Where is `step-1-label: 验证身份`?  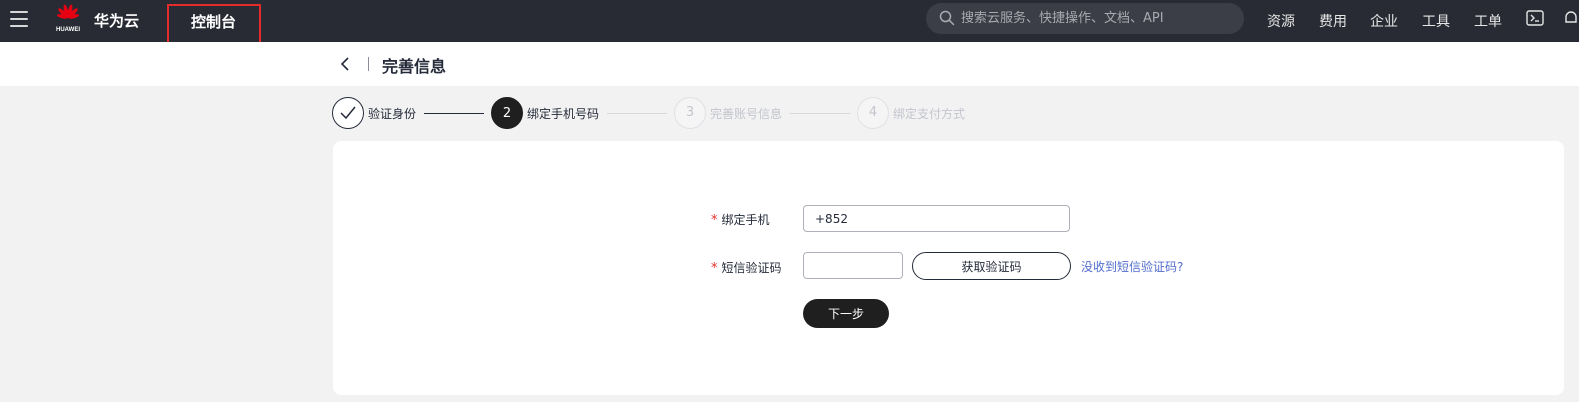 step-1-label: 验证身份 is located at coordinates (392, 114).